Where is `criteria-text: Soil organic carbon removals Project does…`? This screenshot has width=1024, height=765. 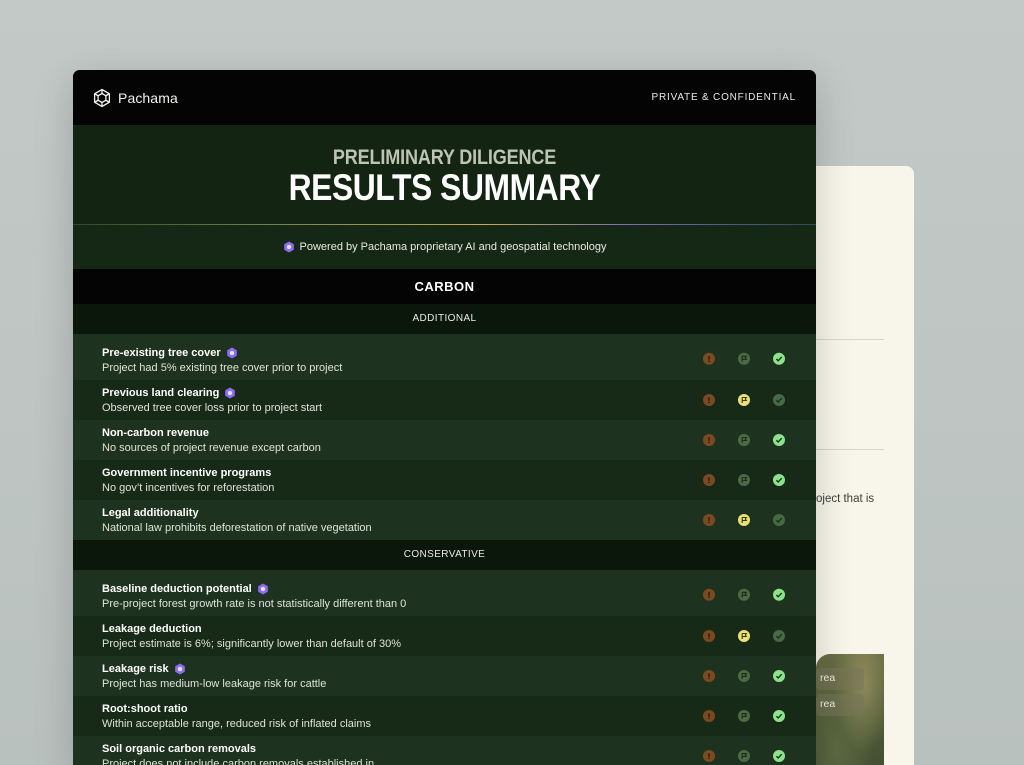 criteria-text: Soil organic carbon removals Project does… is located at coordinates (223, 753).